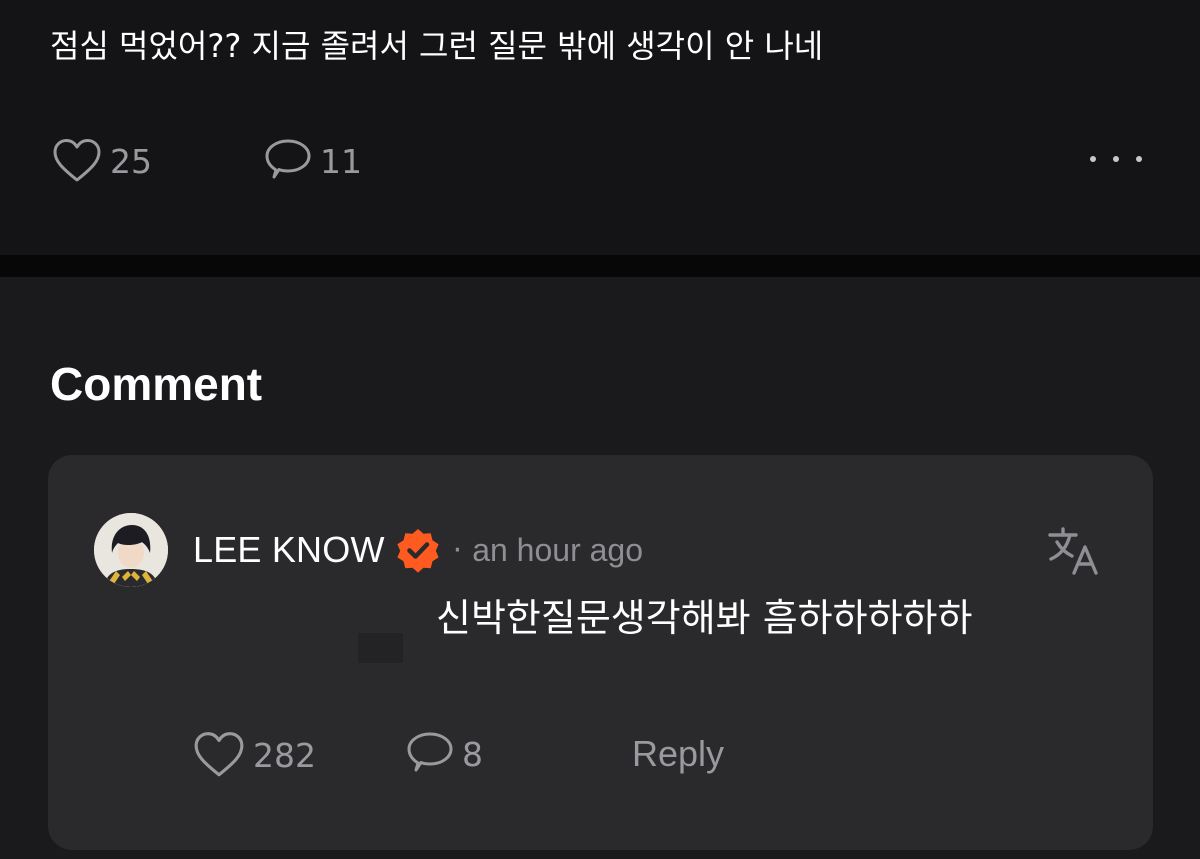 The width and height of the screenshot is (1200, 859). I want to click on post-text: 점심 먹었어?? 지금 졸려서 그런 질문 밖에 생각이 안 나네, so click(437, 46).